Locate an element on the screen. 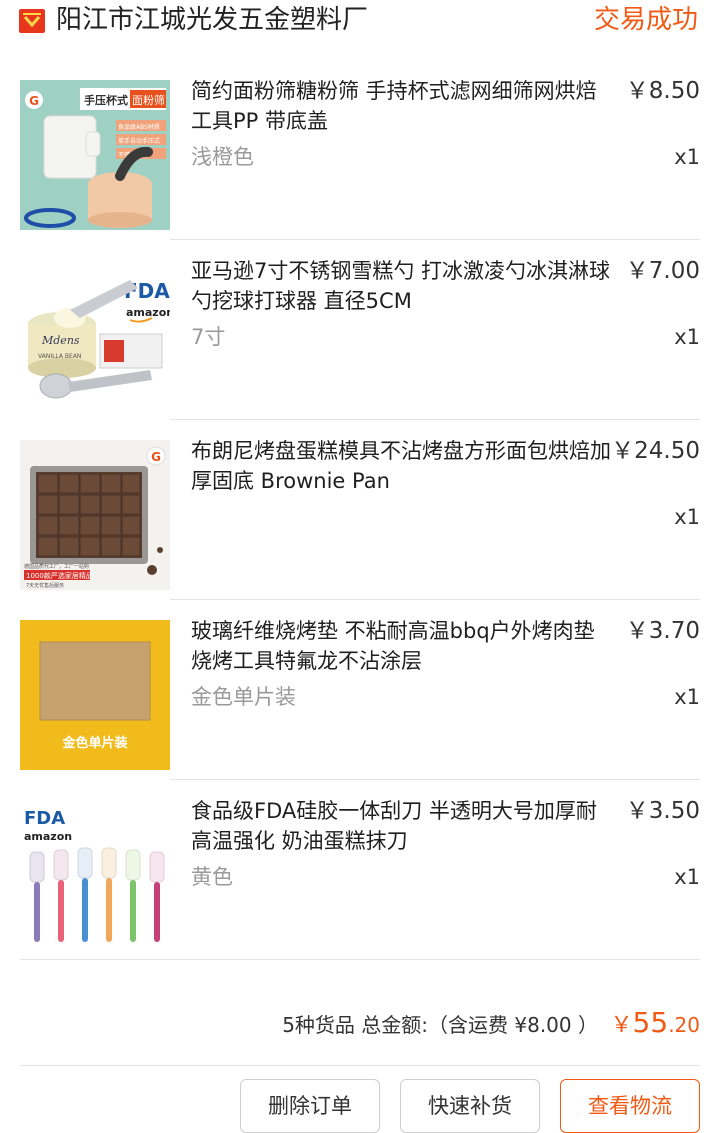 The image size is (720, 1133). order-status: 交易成功 is located at coordinates (645, 20).